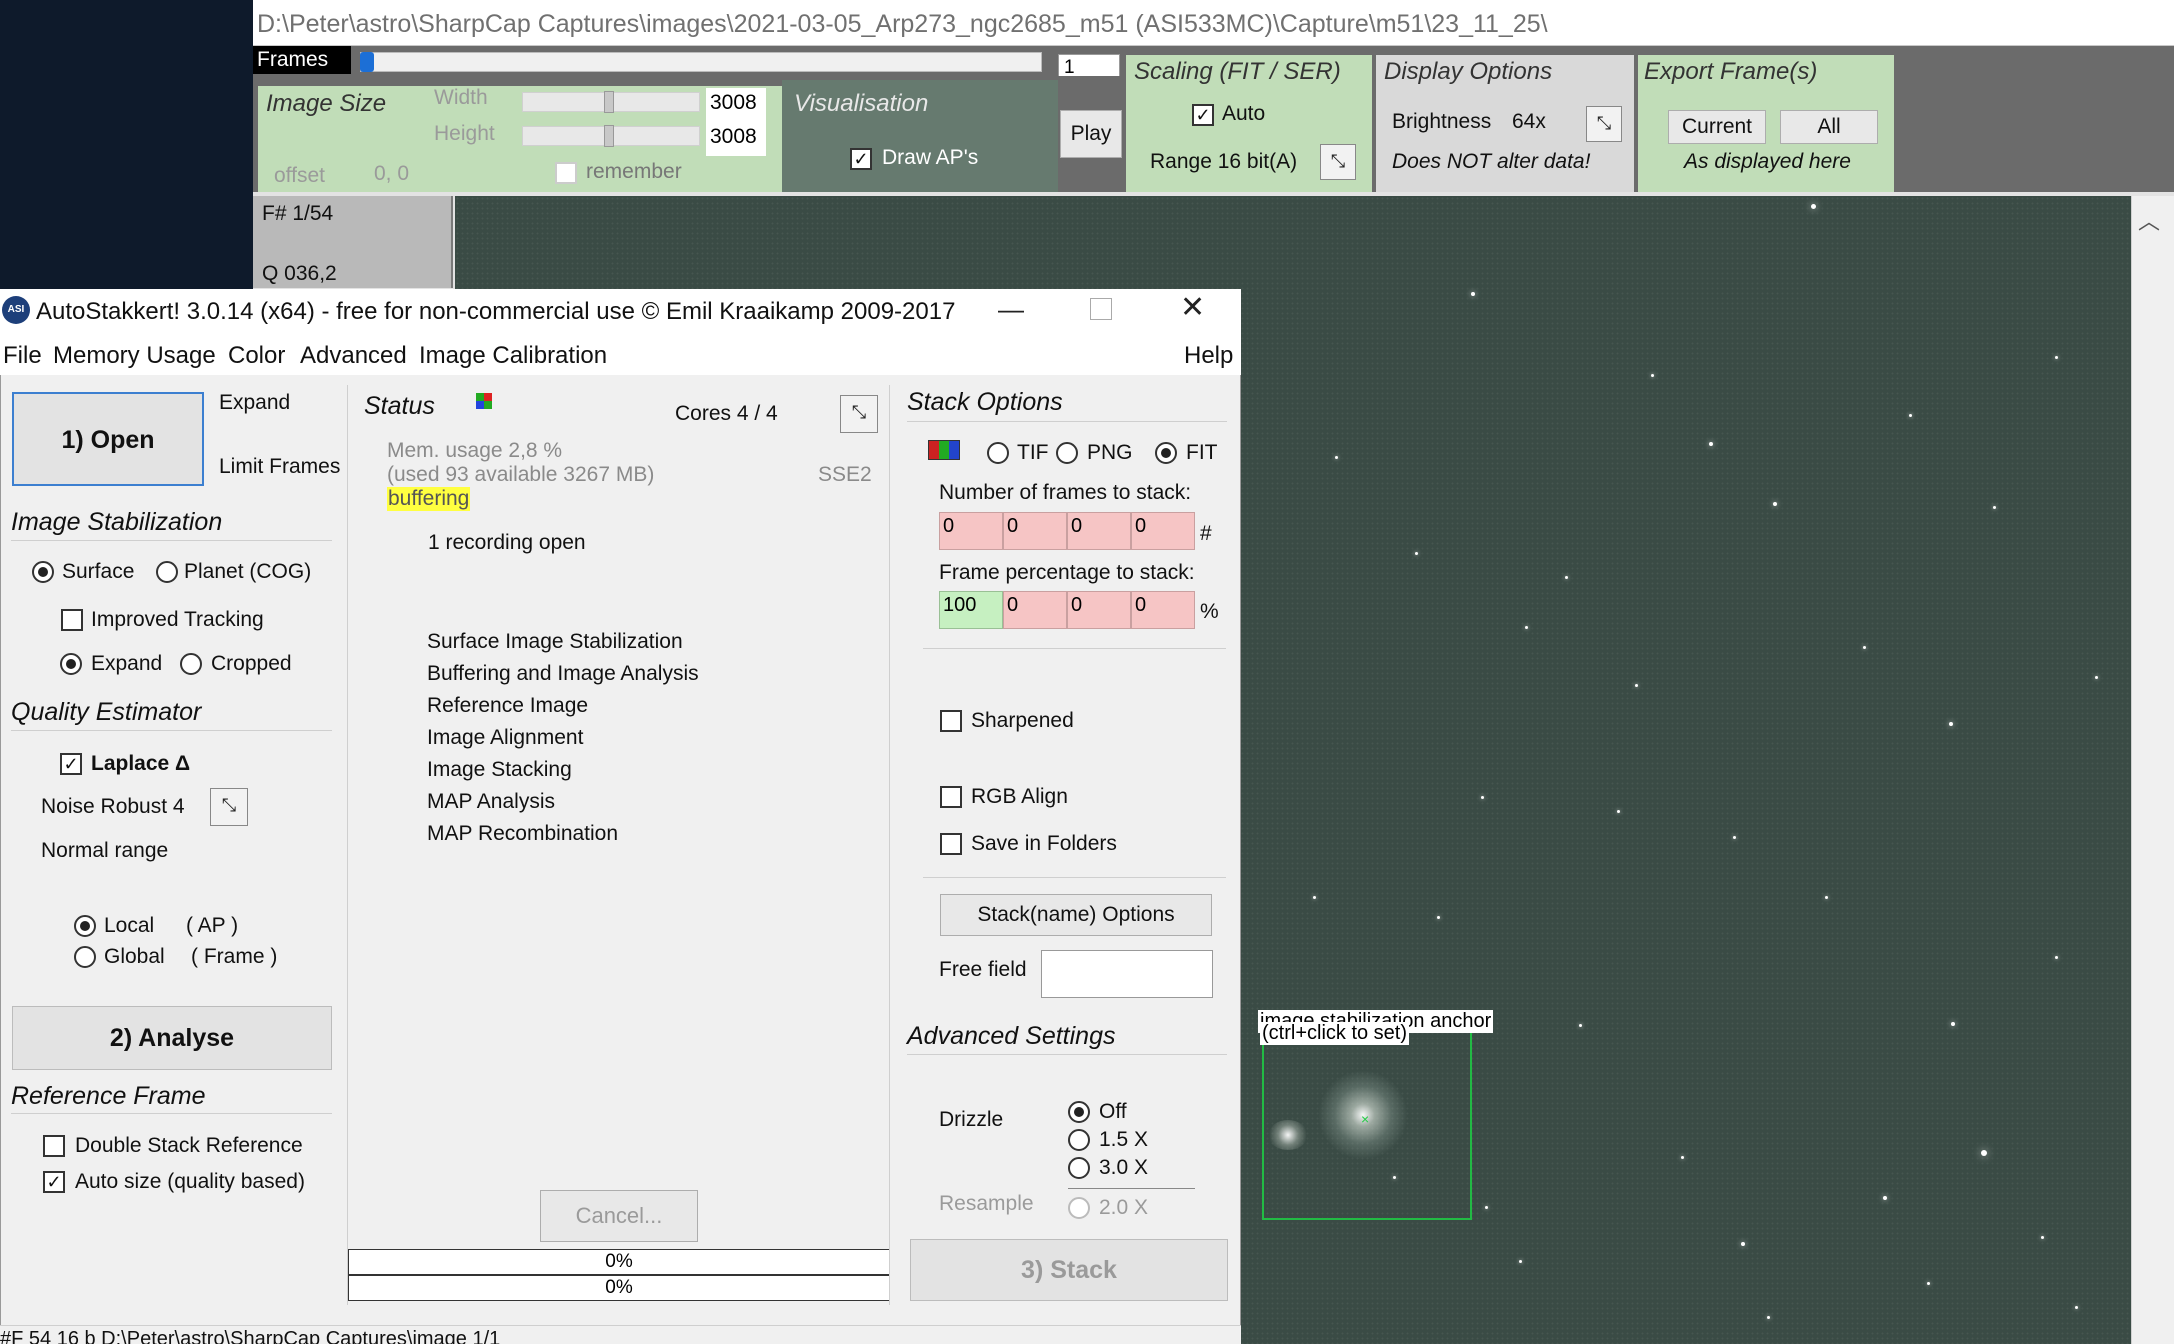 The image size is (2174, 1344). I want to click on fit-radio, so click(1166, 453).